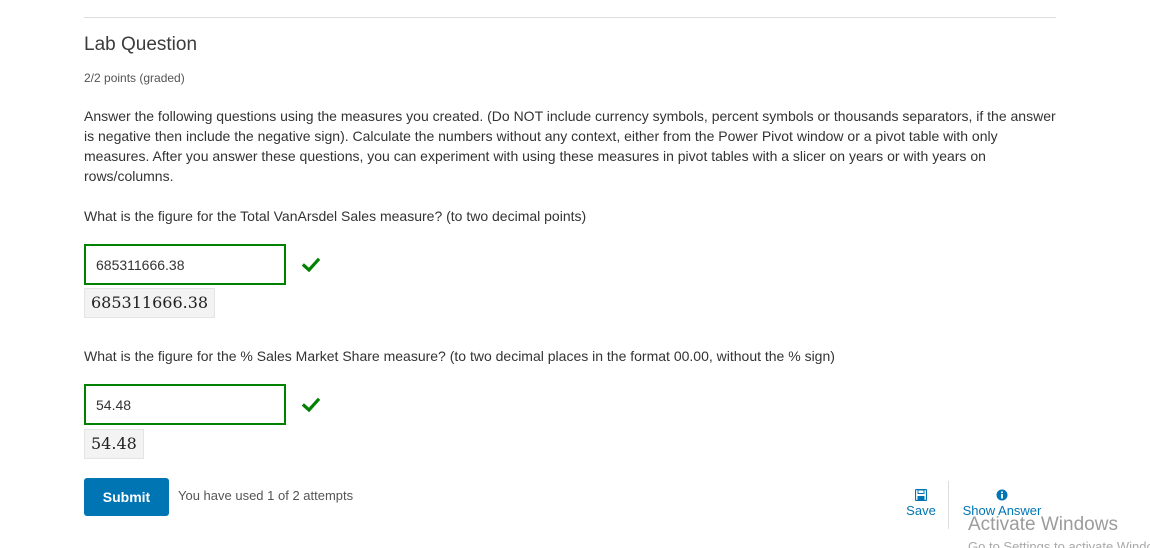  I want to click on question-1-answer-input, so click(185, 264).